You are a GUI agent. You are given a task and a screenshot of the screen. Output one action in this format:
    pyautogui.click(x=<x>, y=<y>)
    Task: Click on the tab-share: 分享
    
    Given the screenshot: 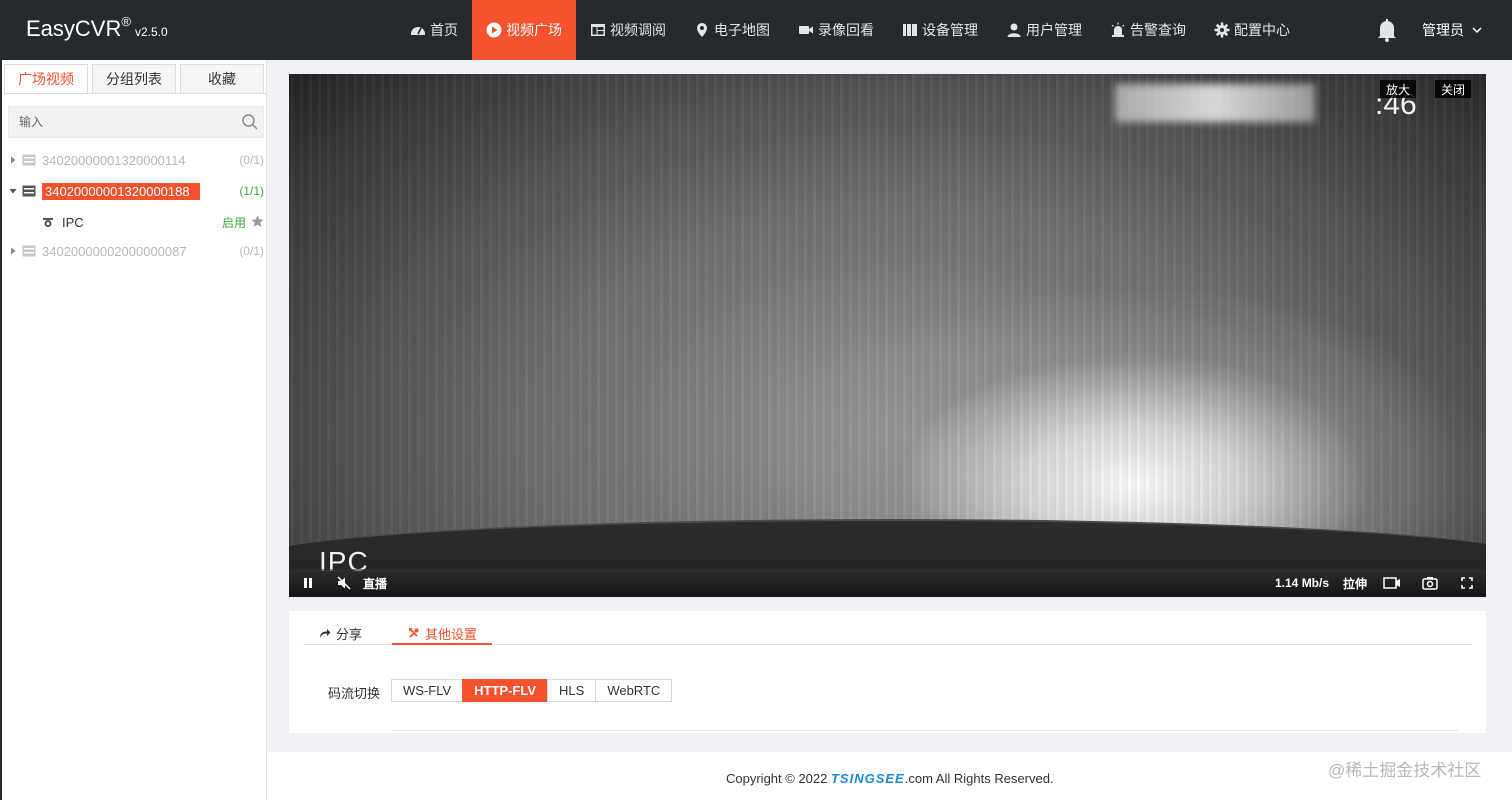 What is the action you would take?
    pyautogui.click(x=340, y=633)
    